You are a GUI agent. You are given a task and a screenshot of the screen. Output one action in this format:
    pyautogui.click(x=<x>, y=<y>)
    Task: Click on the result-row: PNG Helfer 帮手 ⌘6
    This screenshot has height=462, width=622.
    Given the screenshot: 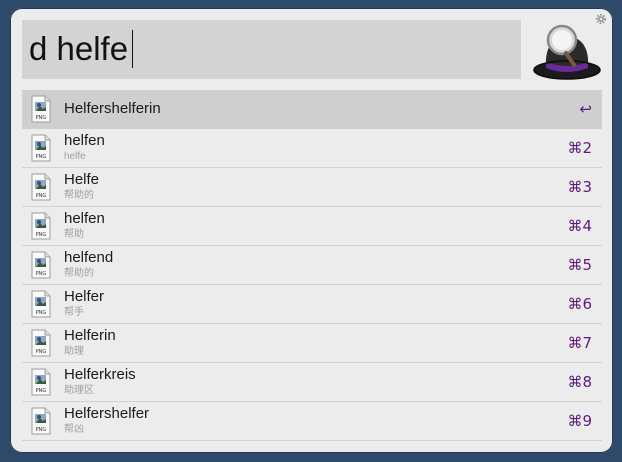 What is the action you would take?
    pyautogui.click(x=312, y=304)
    